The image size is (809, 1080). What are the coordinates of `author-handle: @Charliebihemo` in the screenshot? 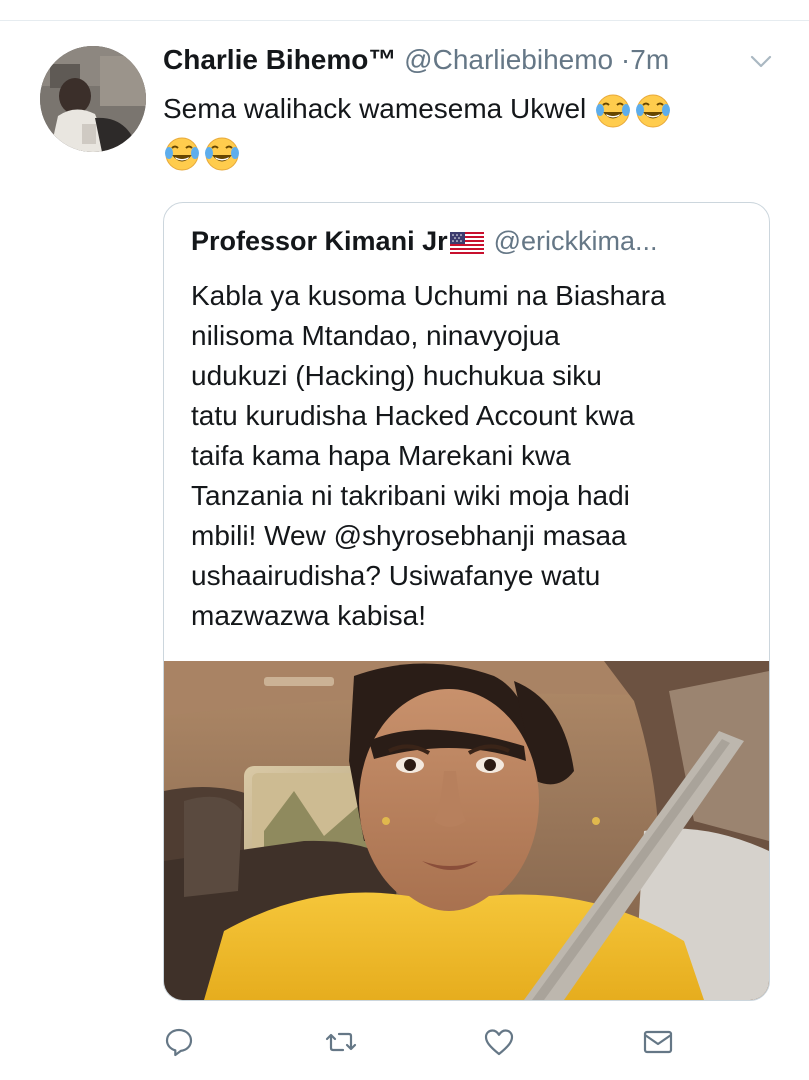 It's located at (508, 59).